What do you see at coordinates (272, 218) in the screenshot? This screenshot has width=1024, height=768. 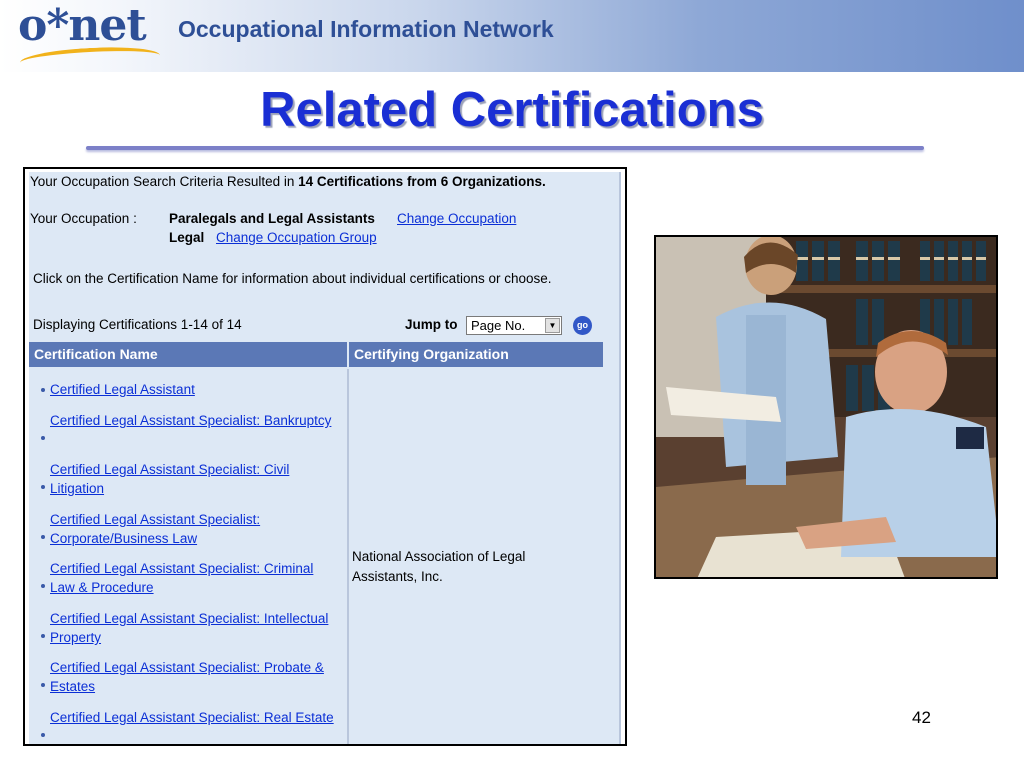 I see `occupation-value: Paralegals and Legal Assistants` at bounding box center [272, 218].